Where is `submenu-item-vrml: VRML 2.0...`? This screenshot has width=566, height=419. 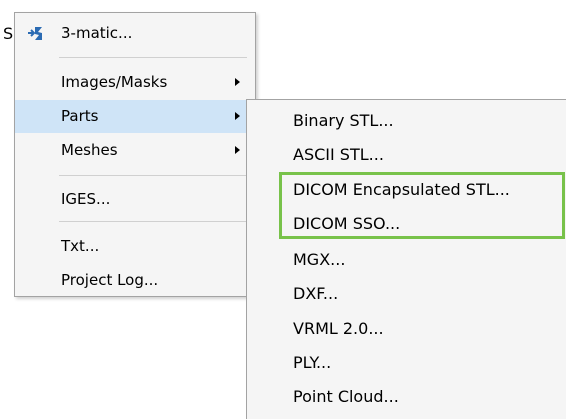 submenu-item-vrml: VRML 2.0... is located at coordinates (406, 328).